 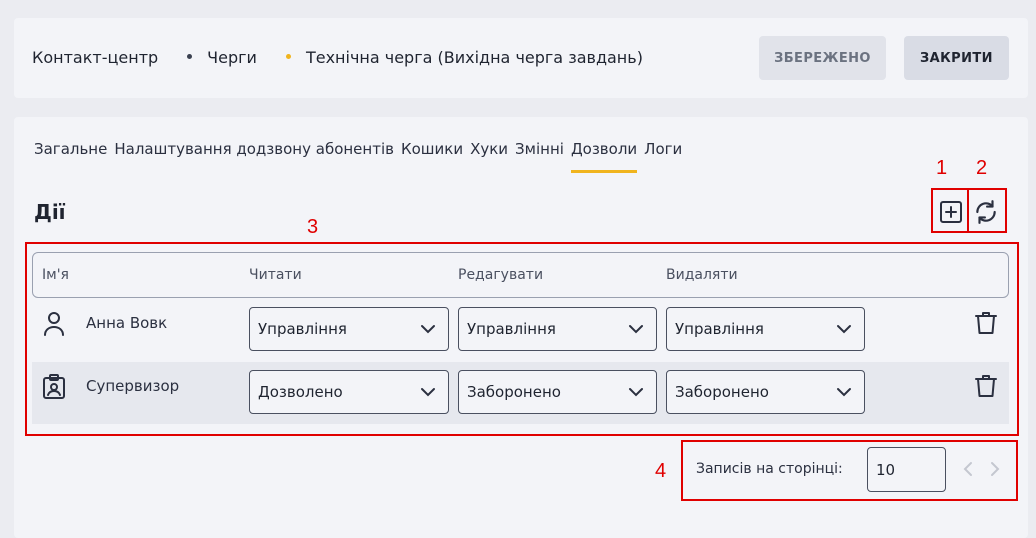 What do you see at coordinates (661, 471) in the screenshot?
I see `annotation-label: 4` at bounding box center [661, 471].